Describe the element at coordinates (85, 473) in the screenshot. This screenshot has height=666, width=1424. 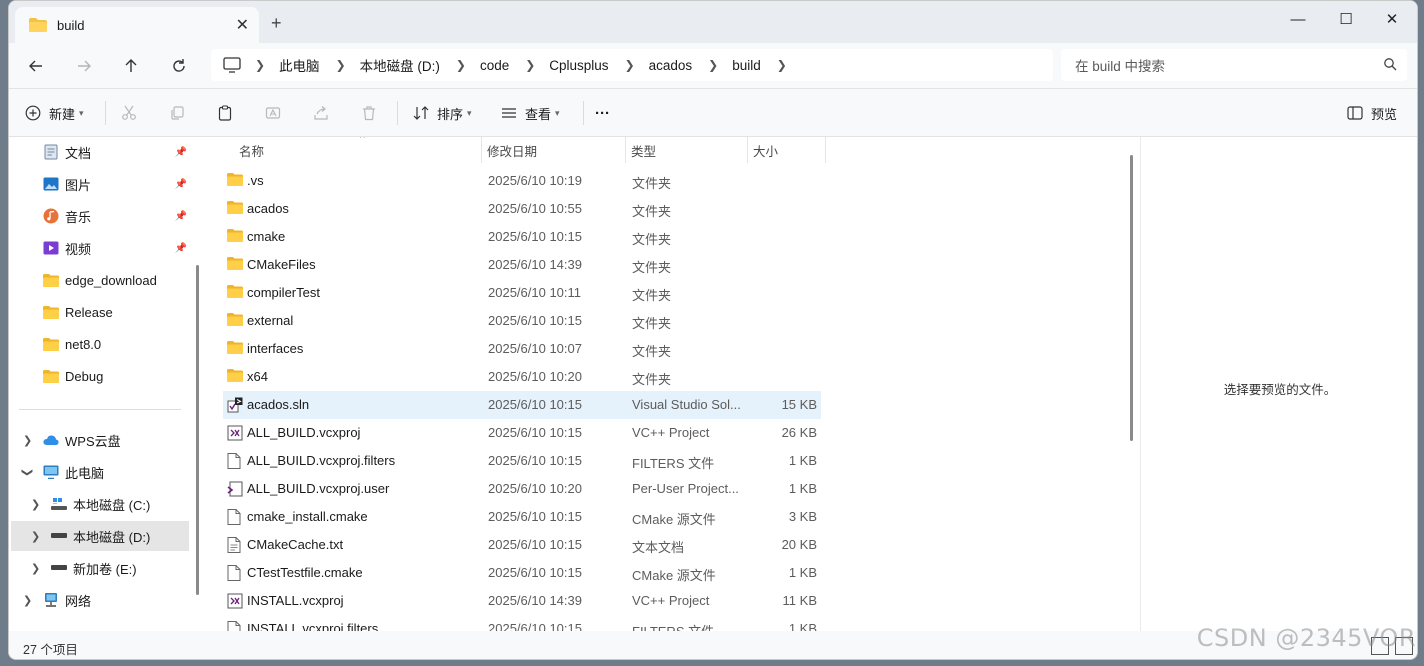
I see `sidebar-item-label: 此电脑` at that location.